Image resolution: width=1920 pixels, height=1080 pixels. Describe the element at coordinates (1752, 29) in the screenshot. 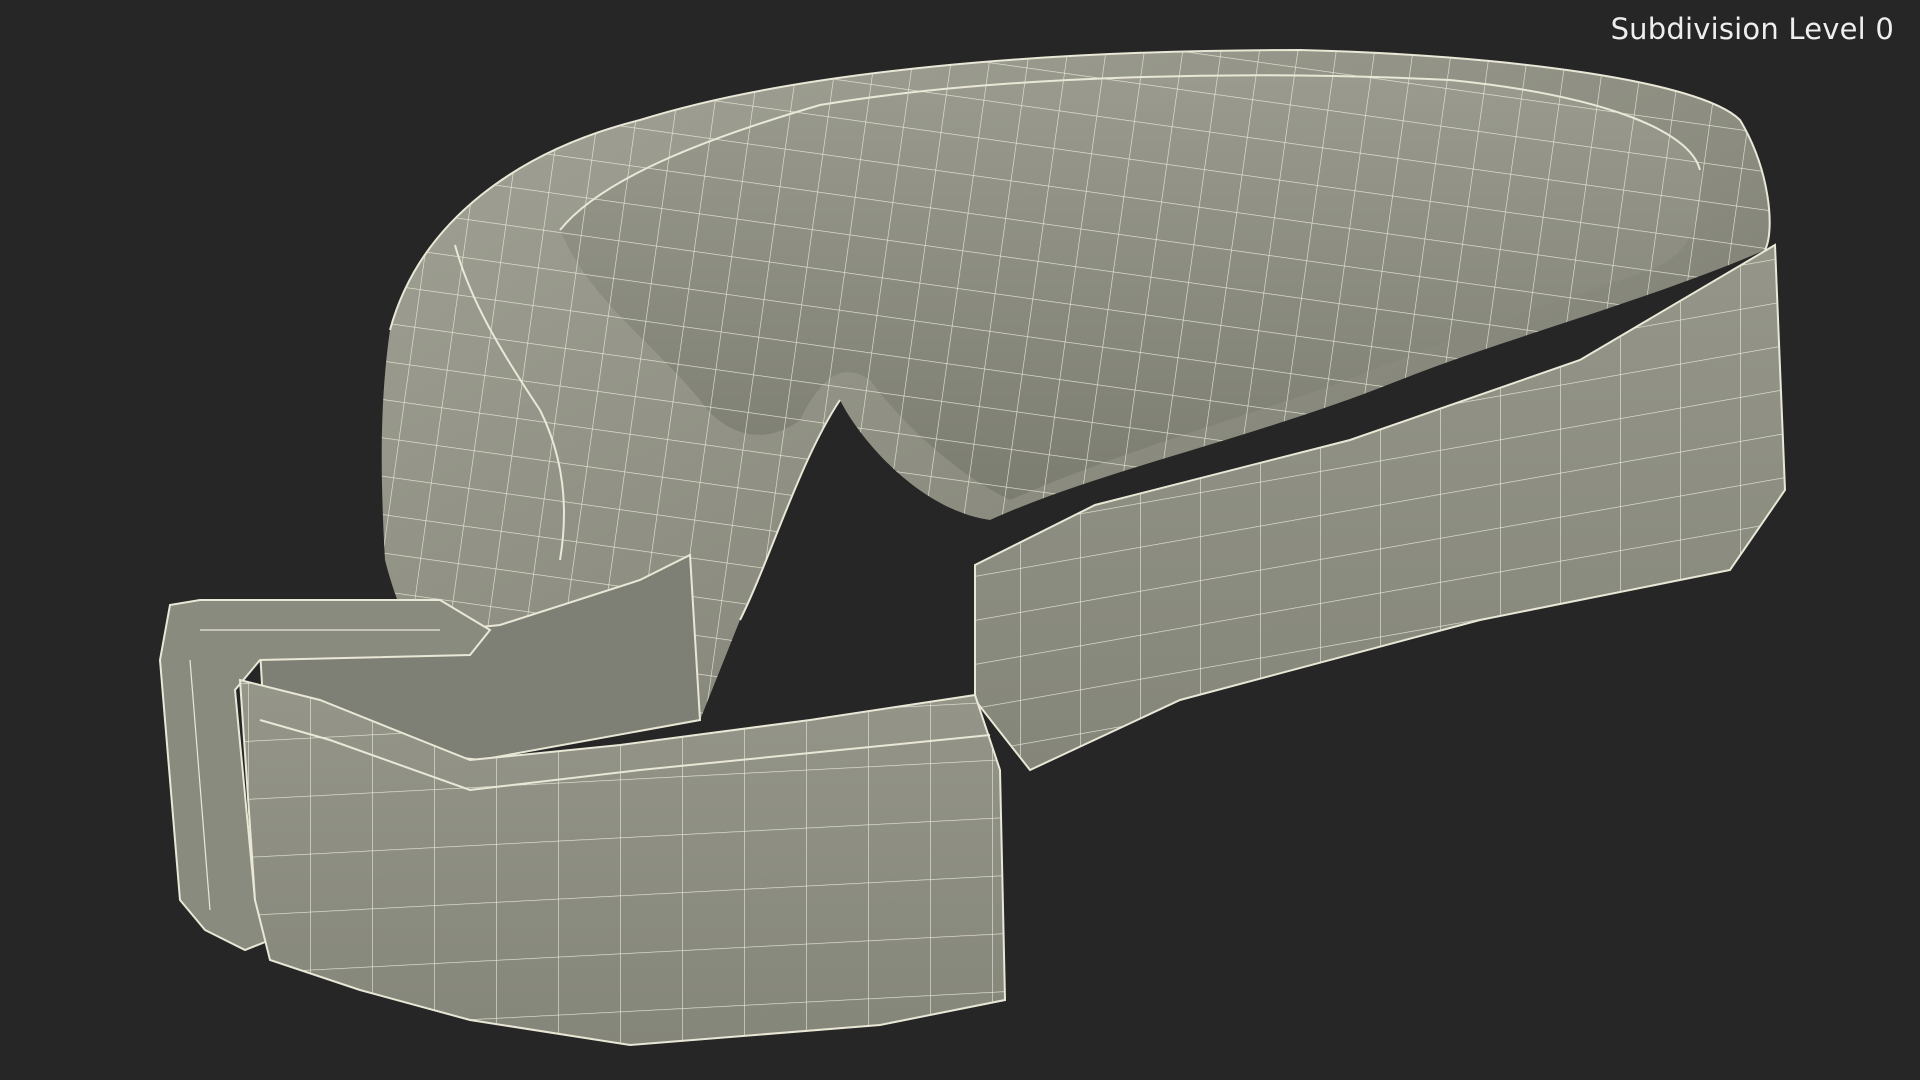

I see `subdivision-level-label: Subdivision Level 0` at that location.